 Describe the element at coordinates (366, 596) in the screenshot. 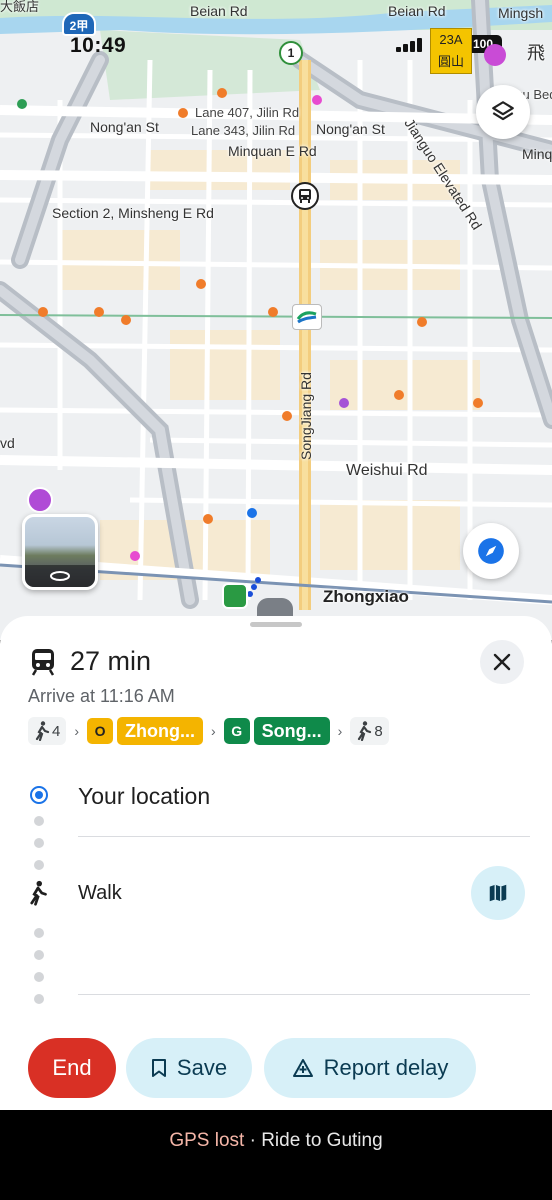

I see `map-label-zhongxiao: Zhongxiao` at that location.